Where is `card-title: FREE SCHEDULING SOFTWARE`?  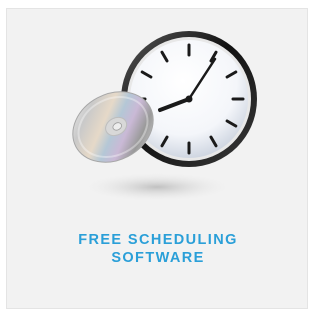
card-title: FREE SCHEDULING SOFTWARE is located at coordinates (158, 249).